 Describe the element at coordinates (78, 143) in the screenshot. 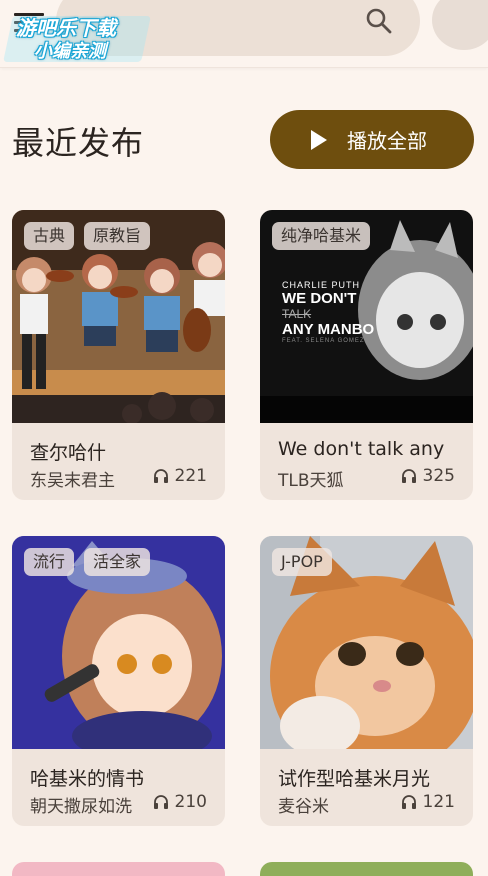

I see `section-title: 最近发布` at that location.